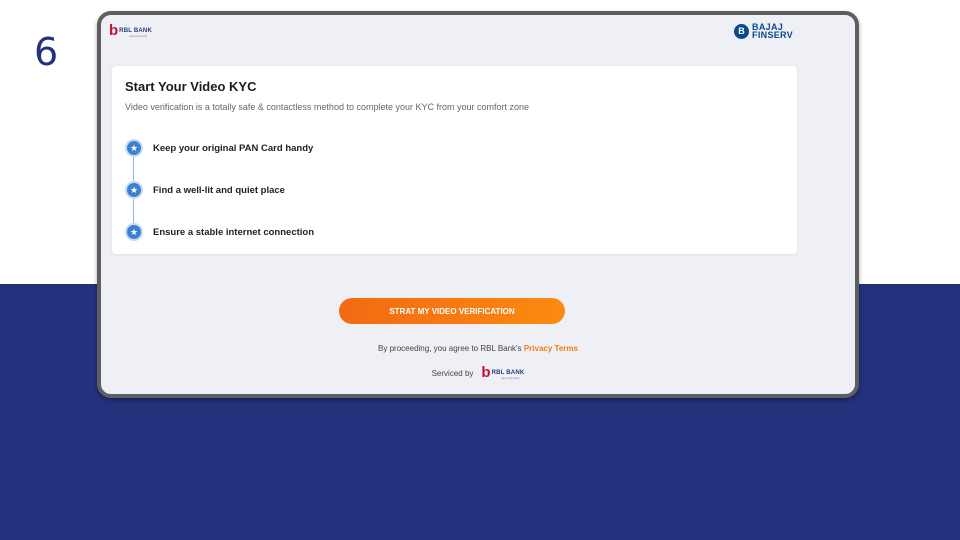 Image resolution: width=960 pixels, height=540 pixels. Describe the element at coordinates (191, 86) in the screenshot. I see `kyc-title: Start Your Video KYC` at that location.